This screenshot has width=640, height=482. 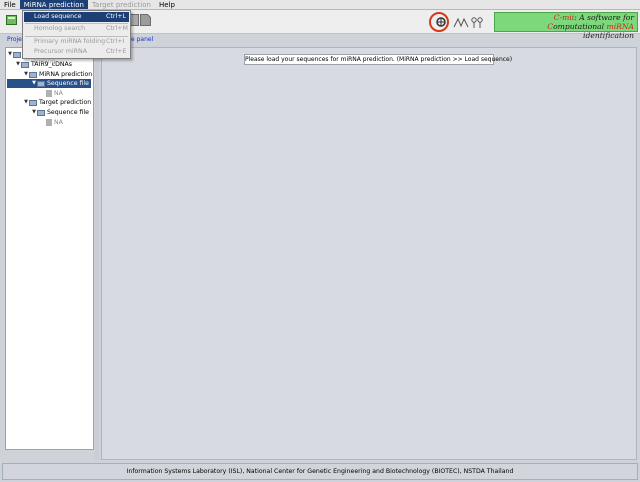 I want to click on tree-node-mirna-prediction: ▼ MiRNA prediction, so click(x=57, y=74).